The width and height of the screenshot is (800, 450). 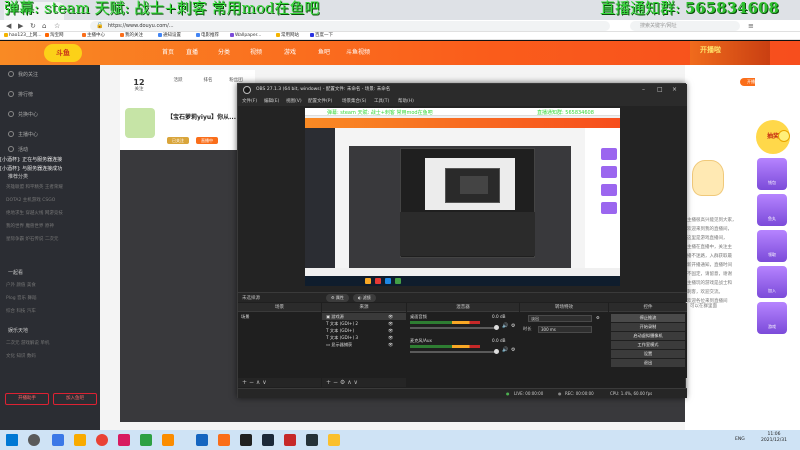 I want to click on nav-item: 首页, so click(x=168, y=53).